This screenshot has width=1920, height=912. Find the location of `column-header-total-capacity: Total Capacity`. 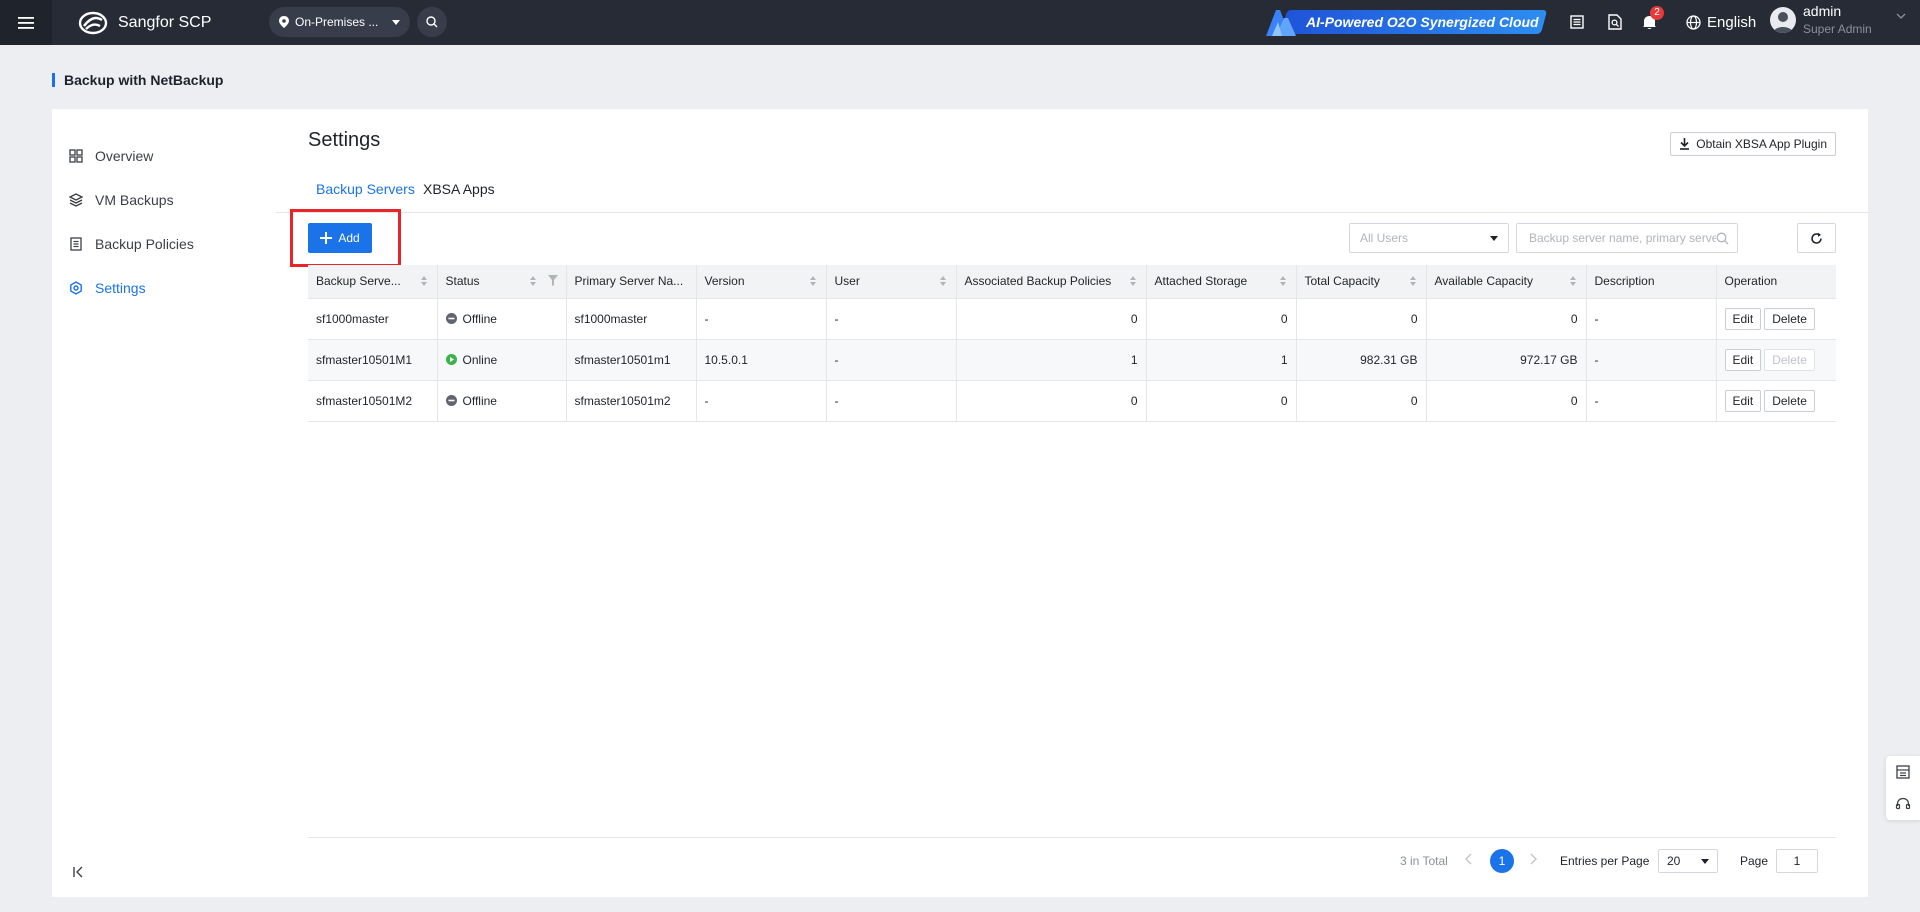

column-header-total-capacity: Total Capacity is located at coordinates (1361, 282).